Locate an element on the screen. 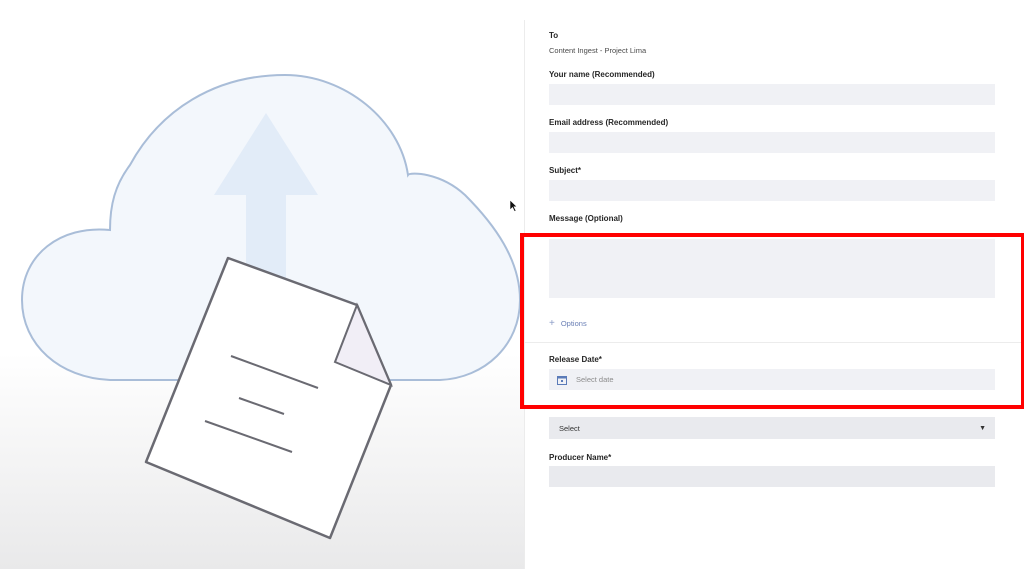 This screenshot has height=569, width=1024. producer-name-label: Producer Name* is located at coordinates (580, 457).